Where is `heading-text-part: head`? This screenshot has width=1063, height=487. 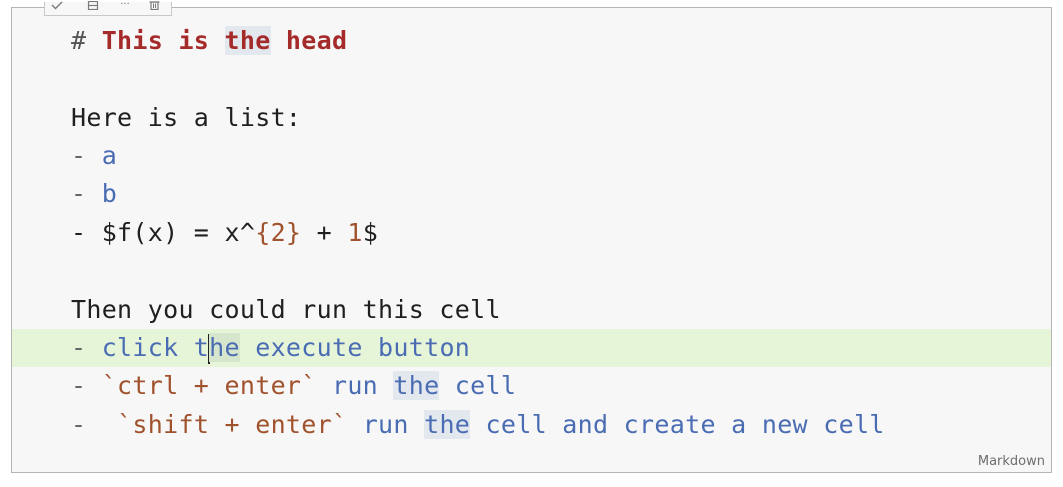 heading-text-part: head is located at coordinates (309, 40).